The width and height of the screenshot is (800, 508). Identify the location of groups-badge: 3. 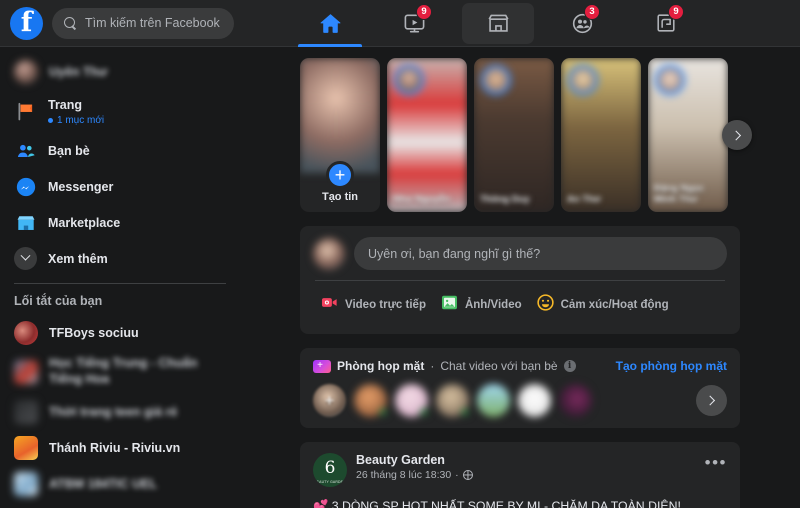
(592, 11).